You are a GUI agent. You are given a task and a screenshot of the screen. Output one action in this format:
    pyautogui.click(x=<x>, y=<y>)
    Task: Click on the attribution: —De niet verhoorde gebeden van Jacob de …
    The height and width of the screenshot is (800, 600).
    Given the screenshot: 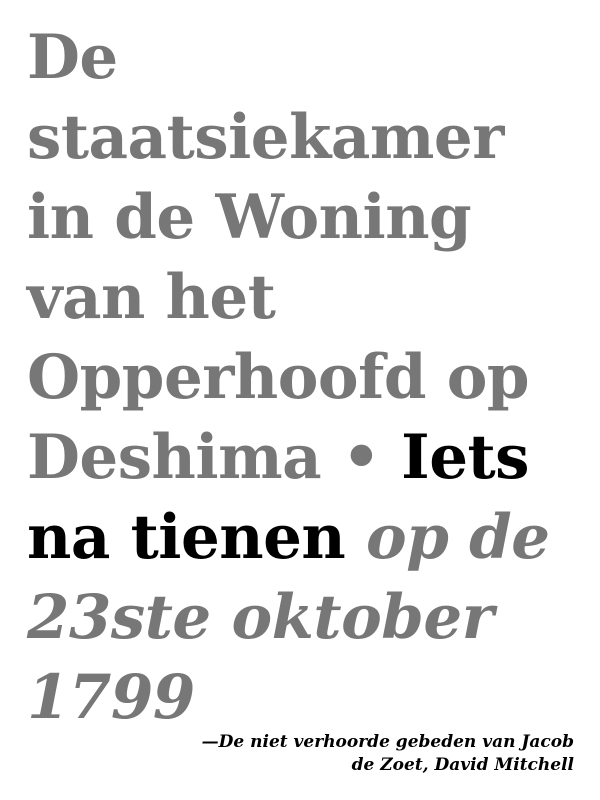 What is the action you would take?
    pyautogui.click(x=364, y=754)
    